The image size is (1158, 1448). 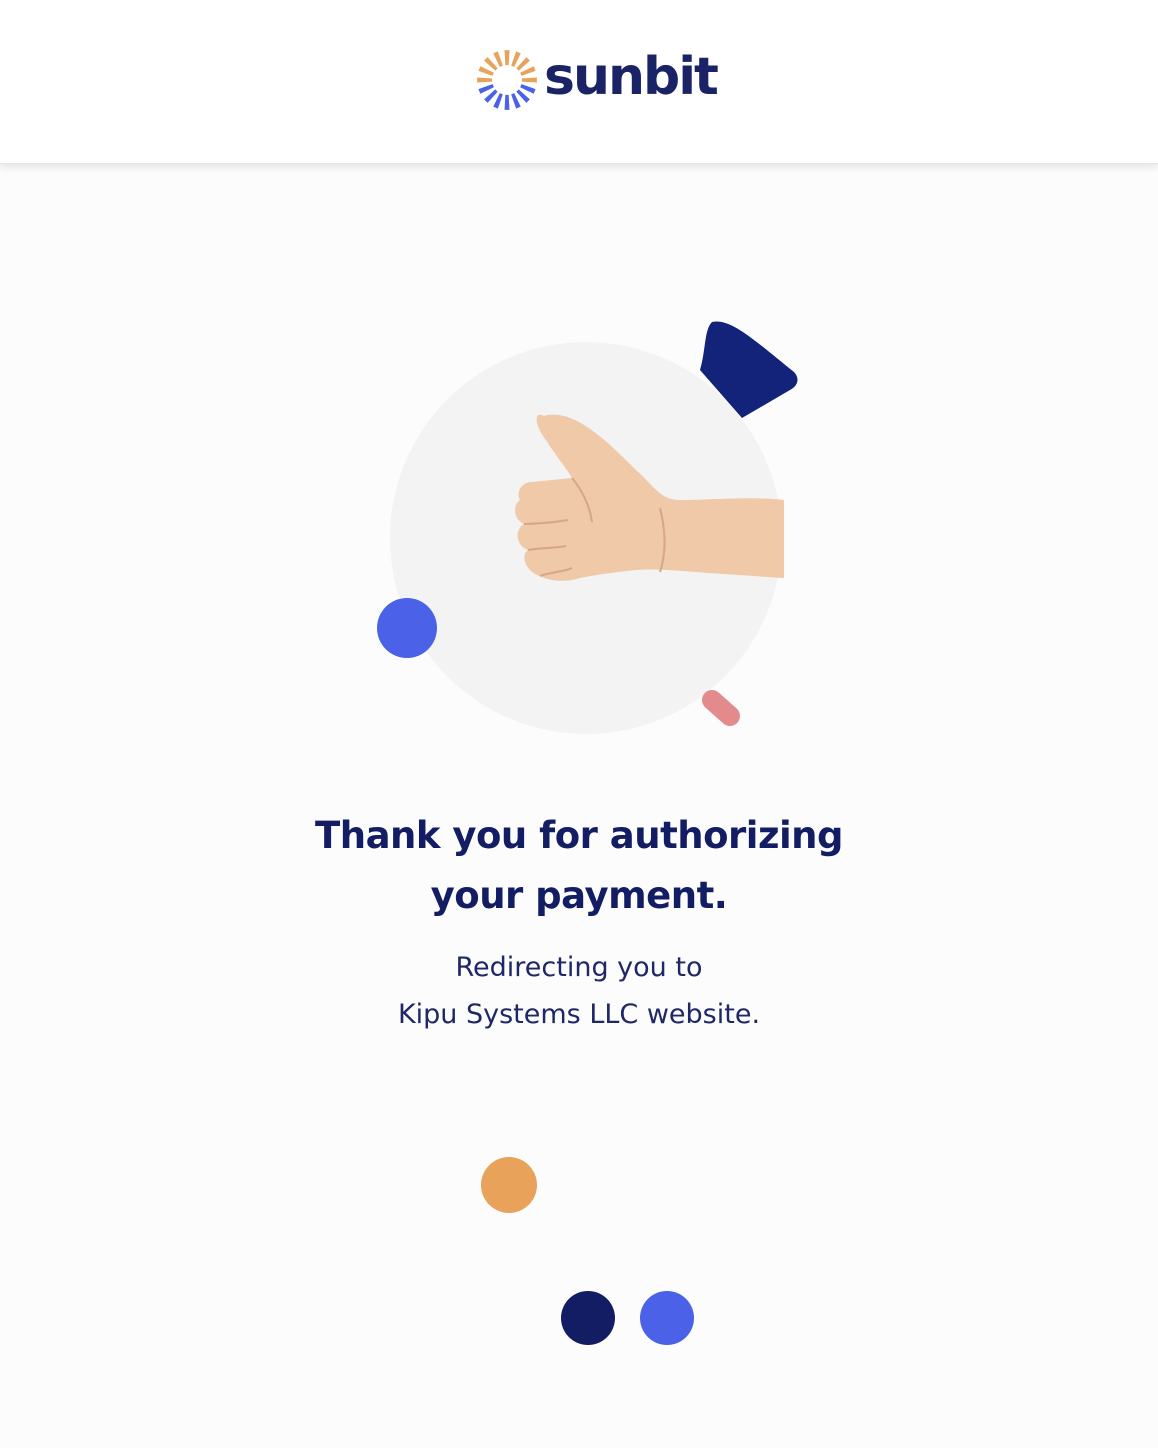 I want to click on loading-dot-navy, so click(x=588, y=1318).